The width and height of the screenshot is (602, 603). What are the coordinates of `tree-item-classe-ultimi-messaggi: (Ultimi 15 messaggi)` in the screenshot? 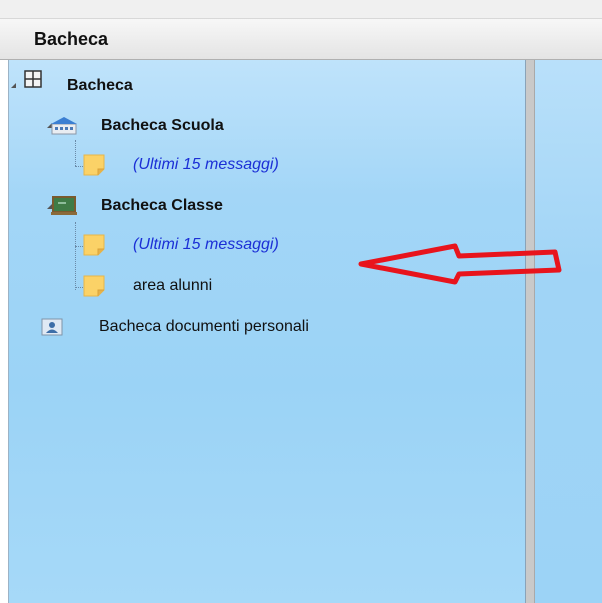 It's located at (181, 245).